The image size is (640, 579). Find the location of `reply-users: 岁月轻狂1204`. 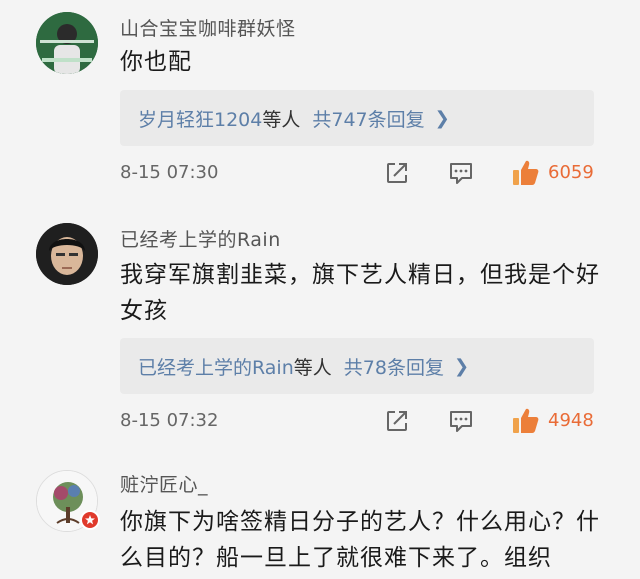

reply-users: 岁月轻狂1204 is located at coordinates (200, 118).